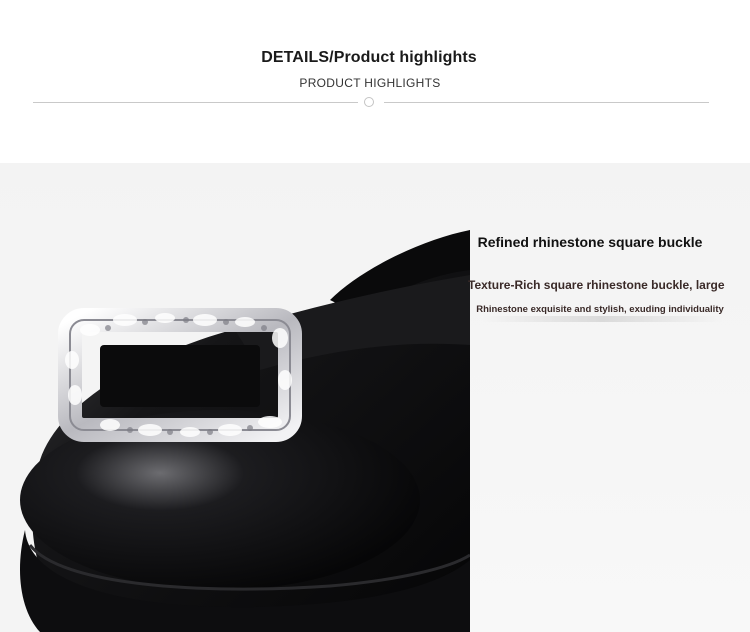 This screenshot has width=750, height=632. What do you see at coordinates (370, 83) in the screenshot?
I see `section-subtitle: PRODUCT HIGHLIGHTS` at bounding box center [370, 83].